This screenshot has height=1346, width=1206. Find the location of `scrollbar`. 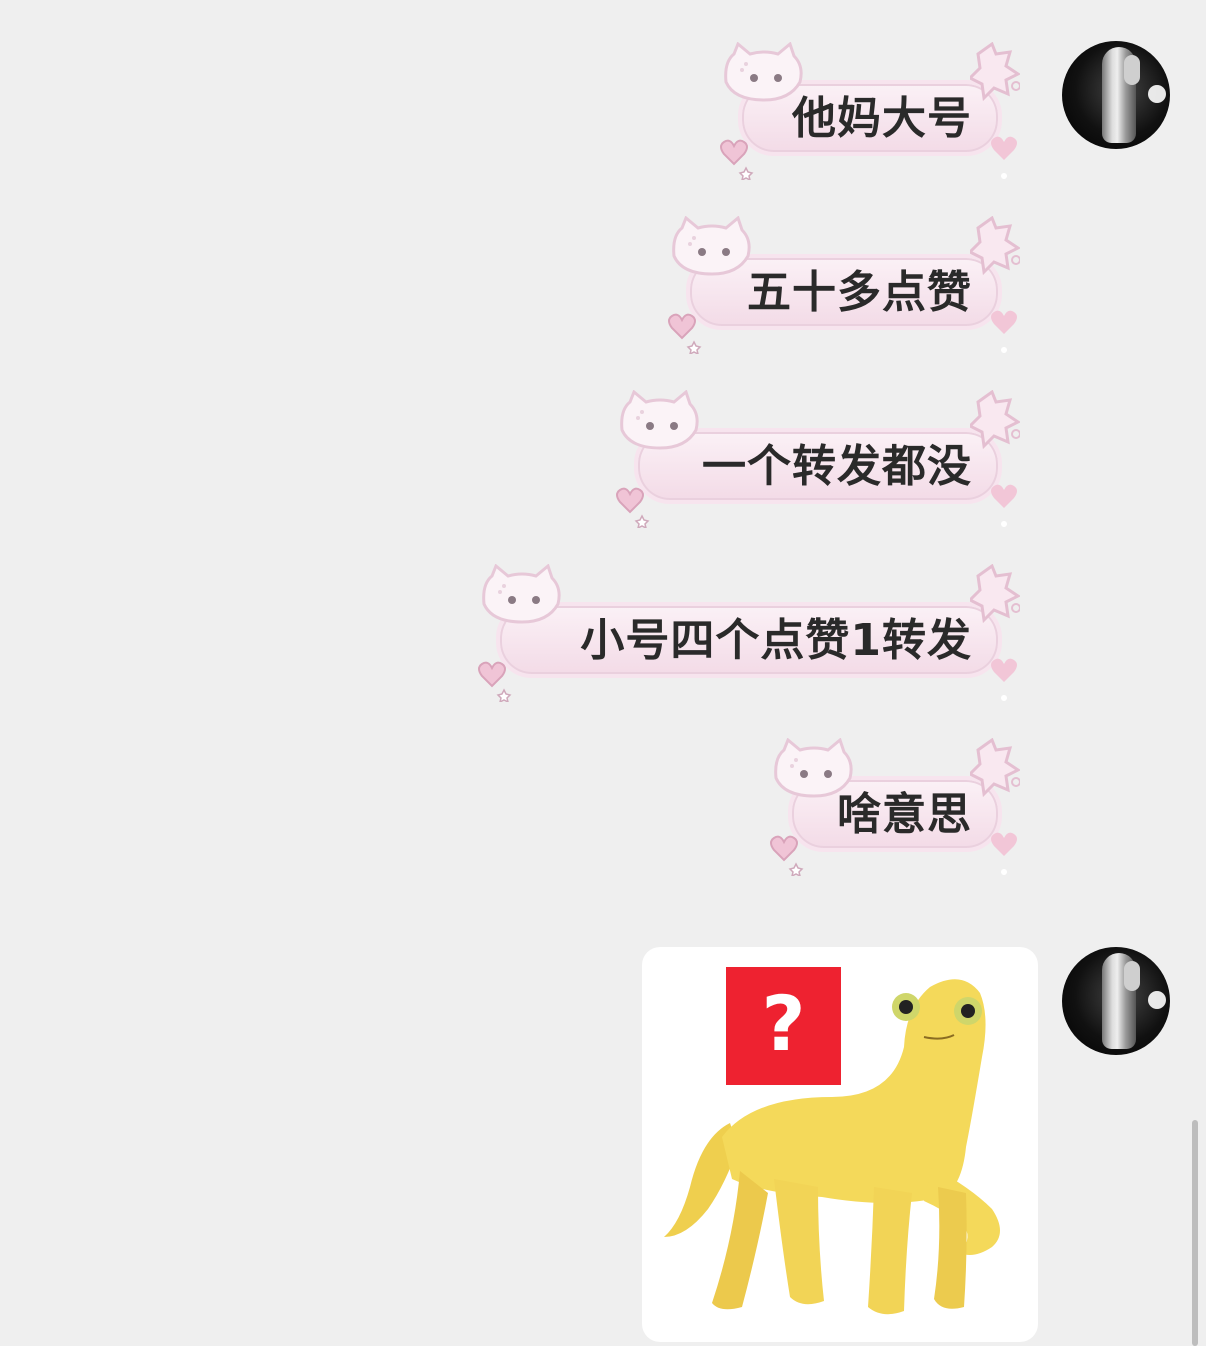

scrollbar is located at coordinates (1195, 1233).